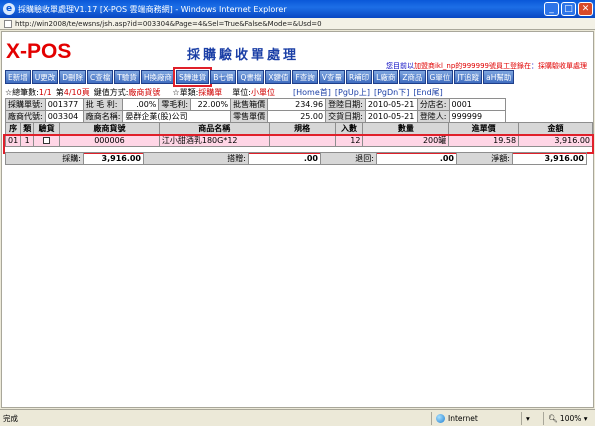 The image size is (595, 426). What do you see at coordinates (243, 55) in the screenshot?
I see `page-title: 採購驗收單處理` at bounding box center [243, 55].